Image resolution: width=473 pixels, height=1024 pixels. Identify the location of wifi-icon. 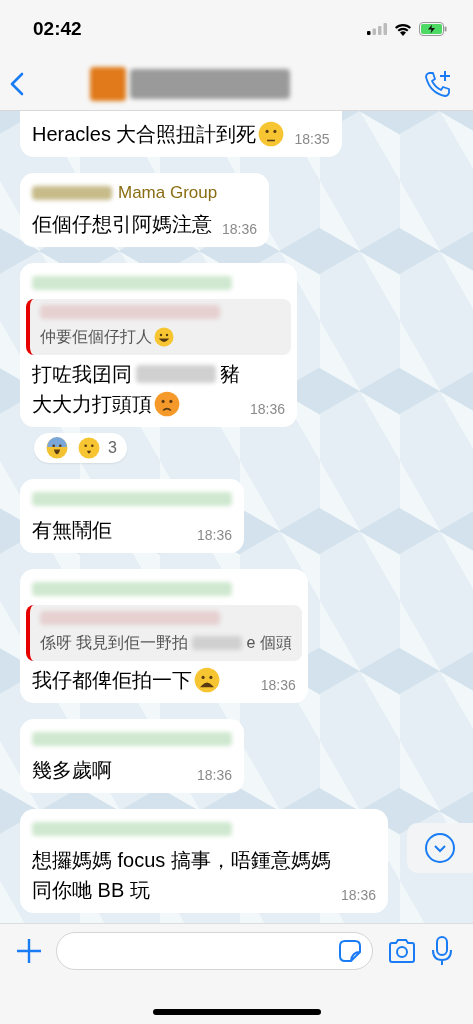
(403, 29).